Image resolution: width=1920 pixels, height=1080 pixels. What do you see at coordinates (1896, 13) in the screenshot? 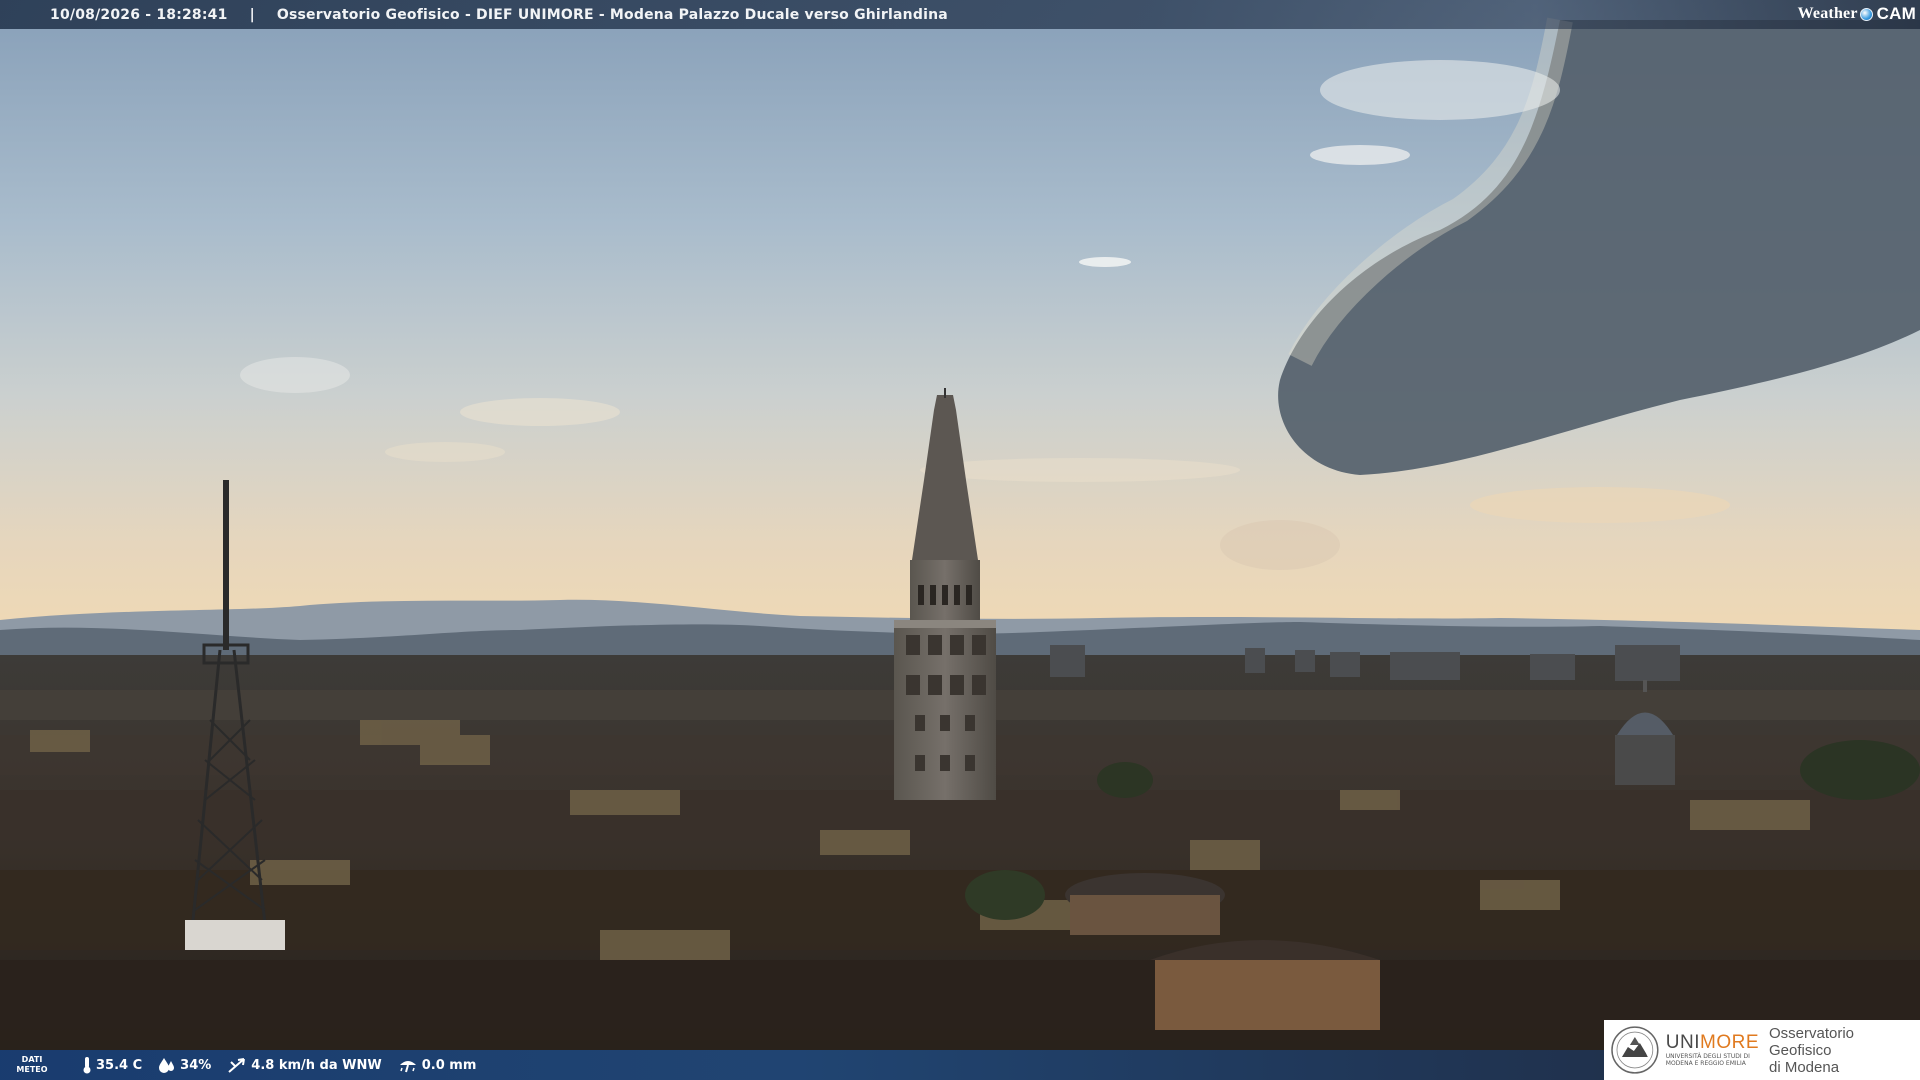
I see `brand-cam: CAM` at bounding box center [1896, 13].